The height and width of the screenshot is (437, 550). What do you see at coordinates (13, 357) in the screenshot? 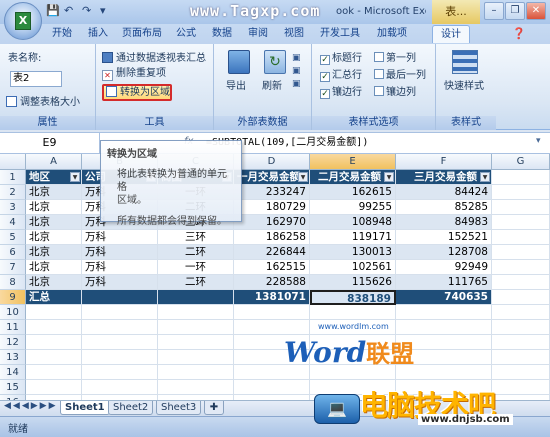
I see `row-header: 13` at bounding box center [13, 357].